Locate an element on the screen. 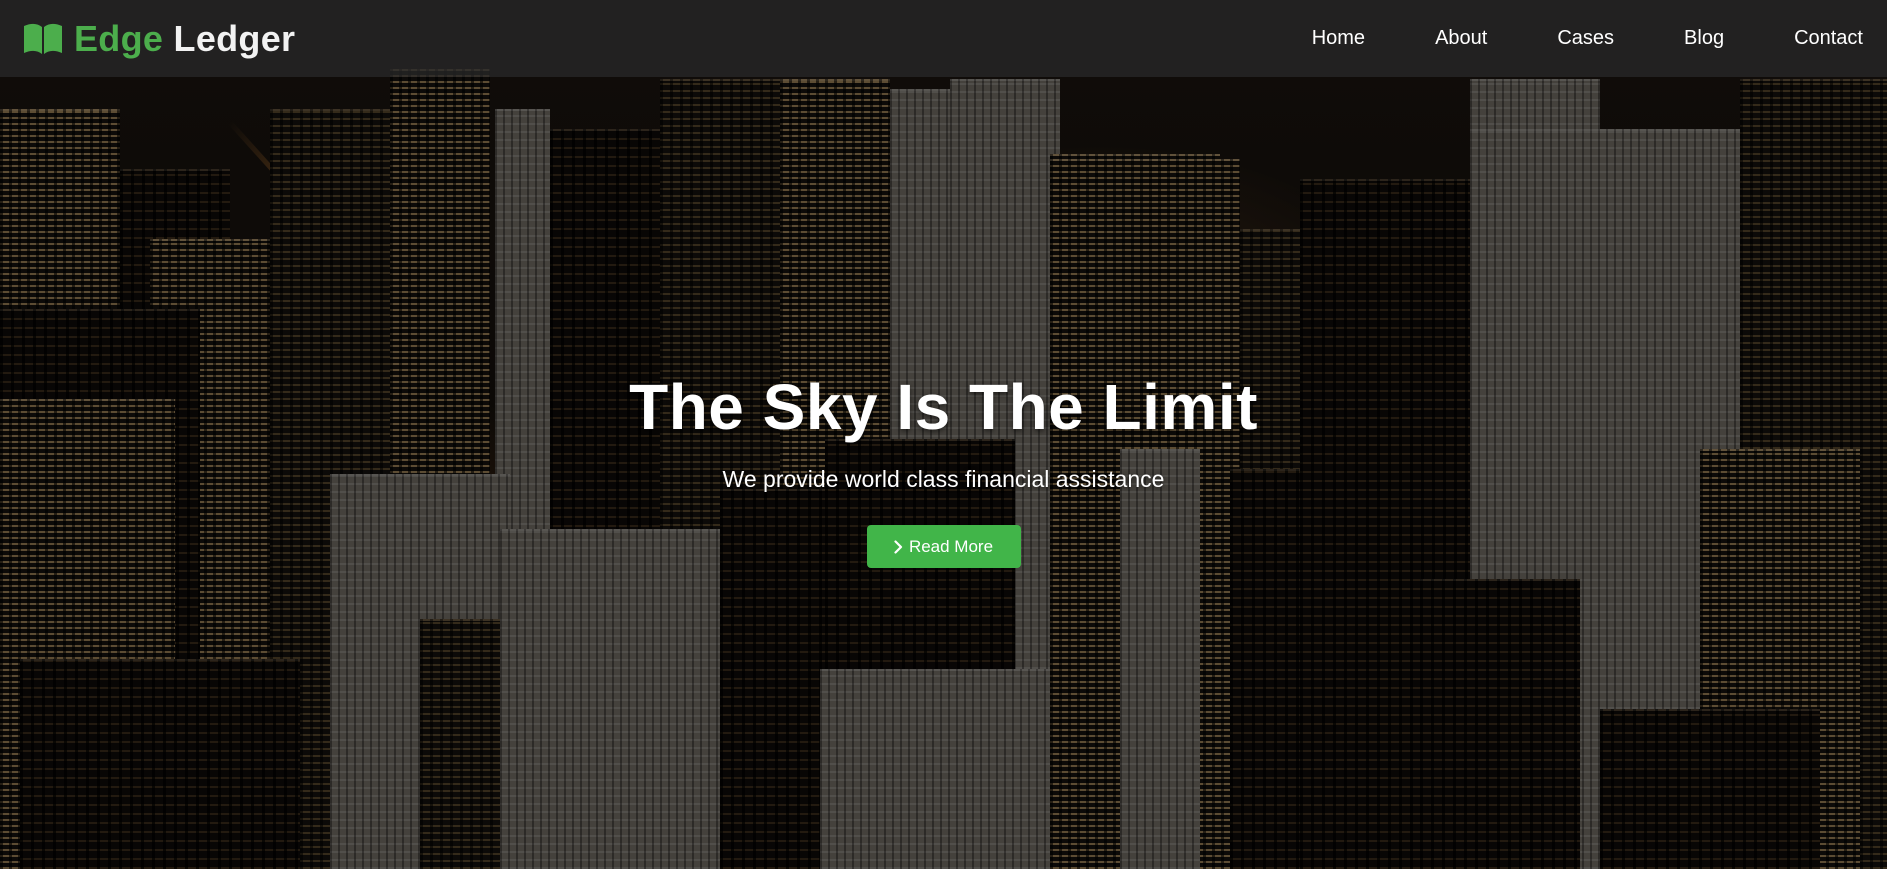 Image resolution: width=1887 pixels, height=869 pixels. read-more-button: Read More is located at coordinates (943, 546).